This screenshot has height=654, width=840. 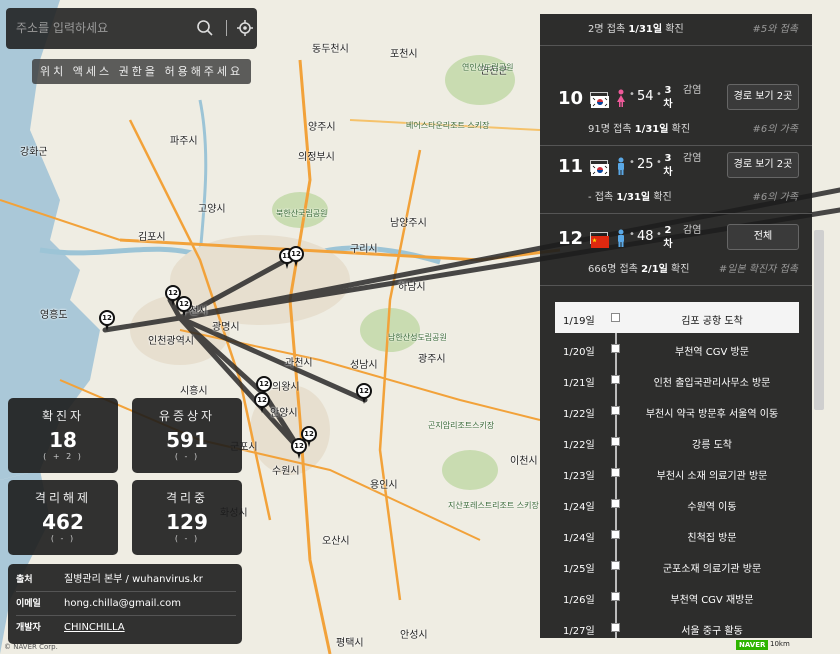 I want to click on map-city-label: 연인산도립공원, so click(x=488, y=67).